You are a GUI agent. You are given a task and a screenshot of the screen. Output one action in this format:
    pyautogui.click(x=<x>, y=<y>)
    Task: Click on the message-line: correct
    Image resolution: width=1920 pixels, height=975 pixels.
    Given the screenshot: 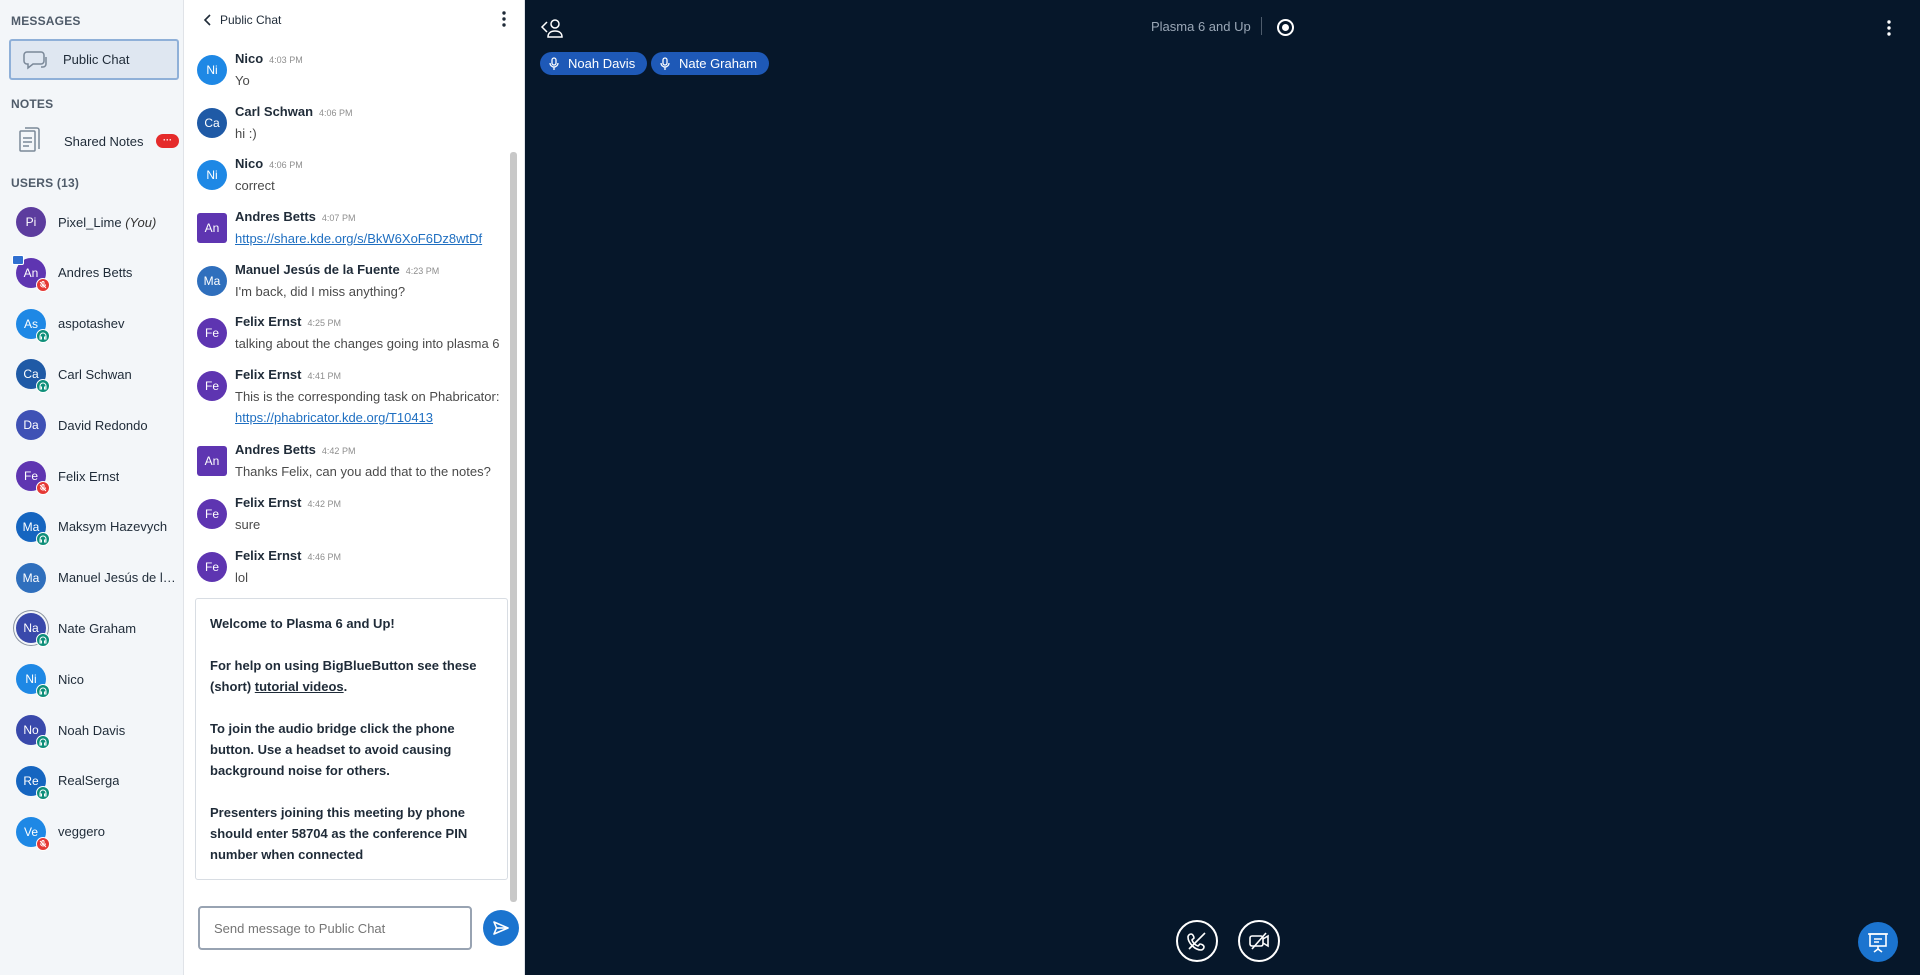 What is the action you would take?
    pyautogui.click(x=255, y=185)
    